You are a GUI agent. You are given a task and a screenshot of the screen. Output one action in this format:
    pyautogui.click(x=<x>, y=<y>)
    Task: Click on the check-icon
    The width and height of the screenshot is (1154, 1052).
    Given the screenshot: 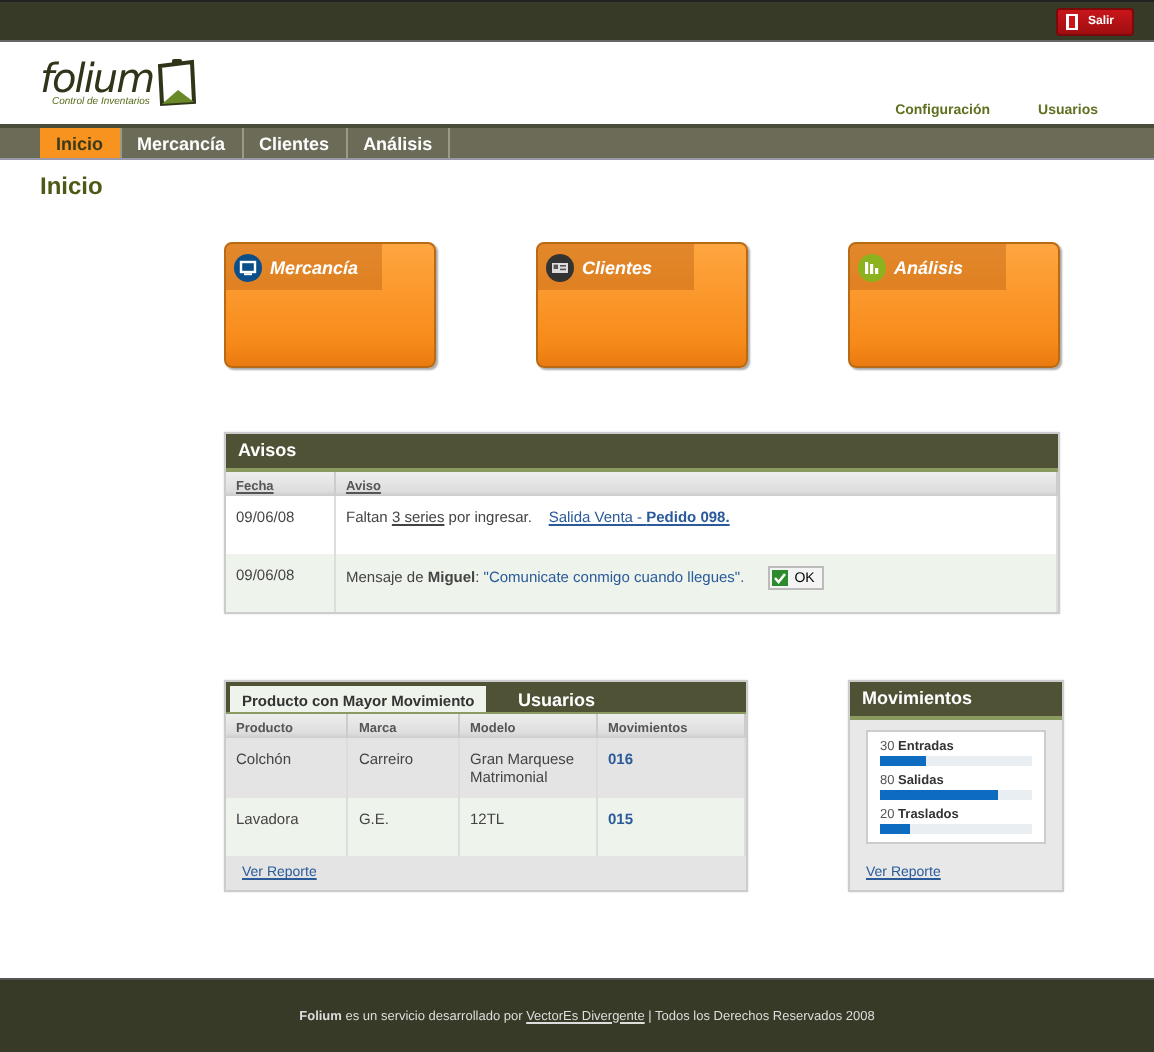 What is the action you would take?
    pyautogui.click(x=780, y=578)
    